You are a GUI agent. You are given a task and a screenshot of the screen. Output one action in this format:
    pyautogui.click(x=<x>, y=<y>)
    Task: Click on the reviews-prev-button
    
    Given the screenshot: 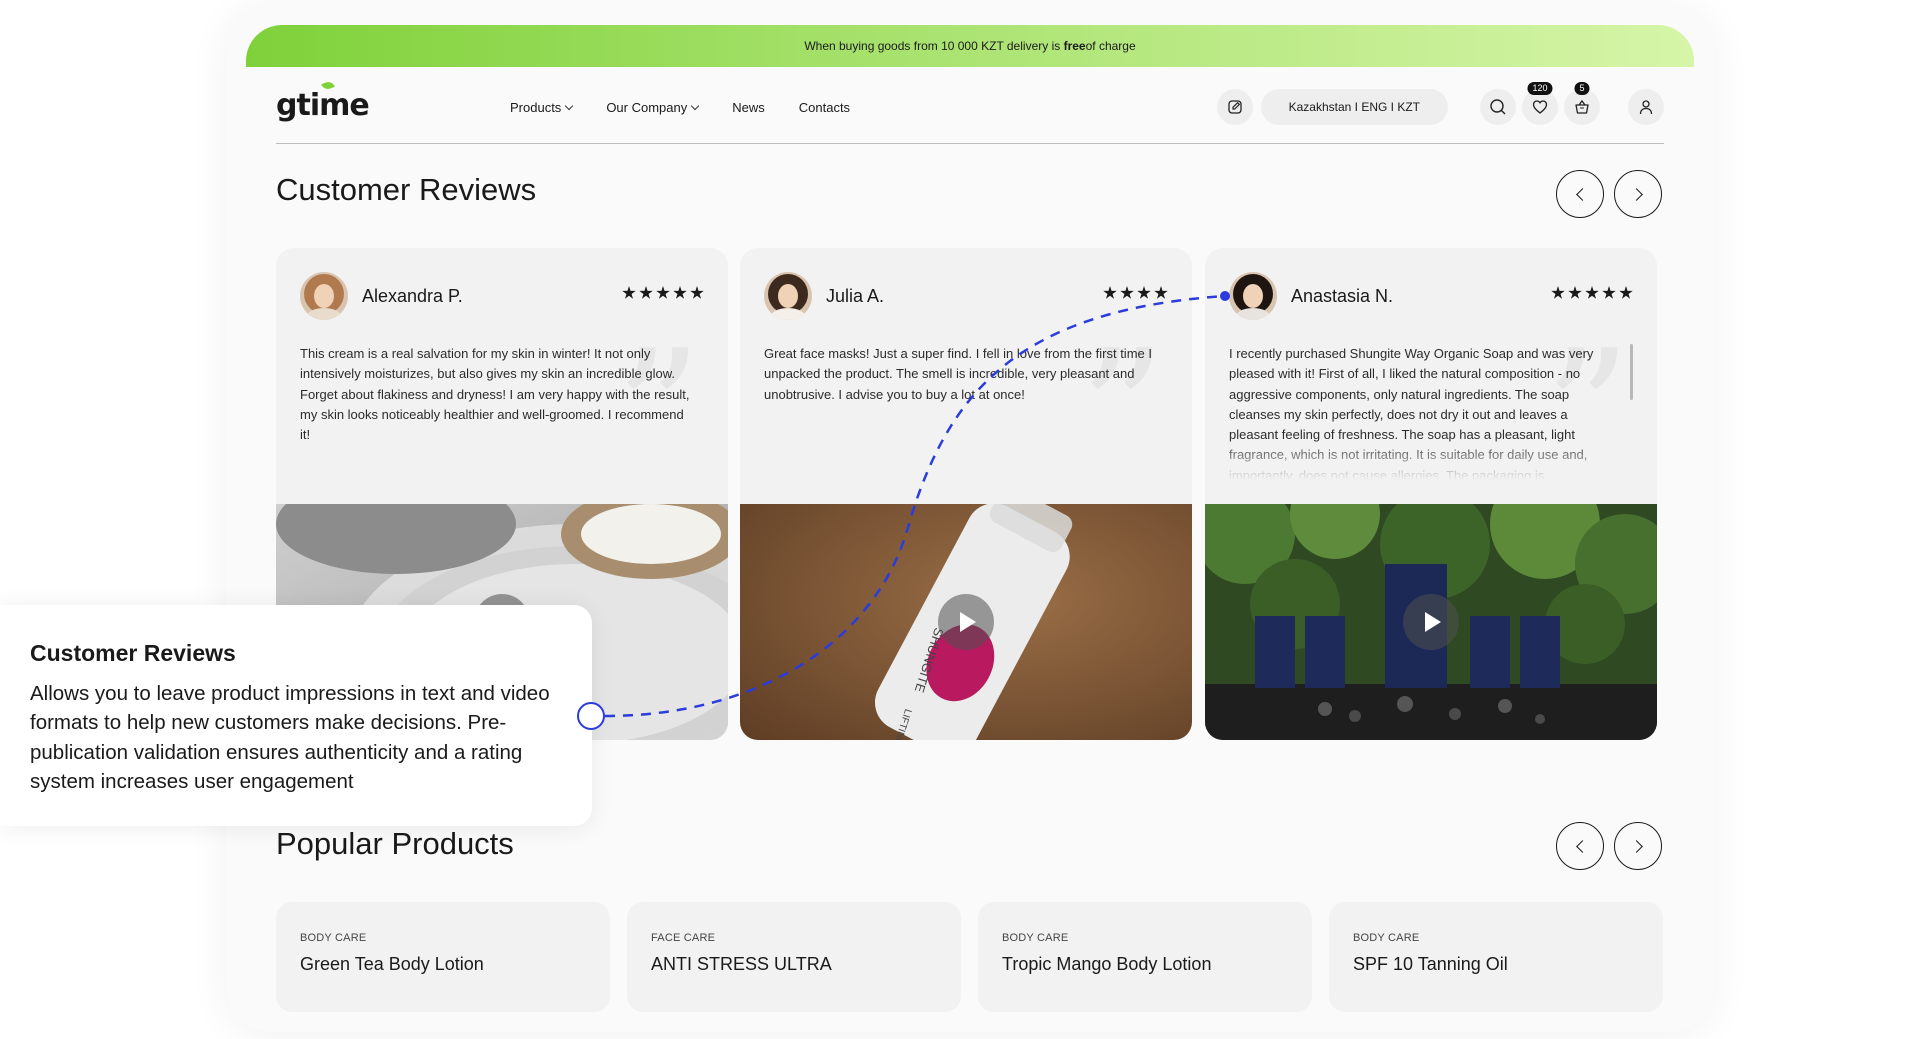 What is the action you would take?
    pyautogui.click(x=1580, y=194)
    